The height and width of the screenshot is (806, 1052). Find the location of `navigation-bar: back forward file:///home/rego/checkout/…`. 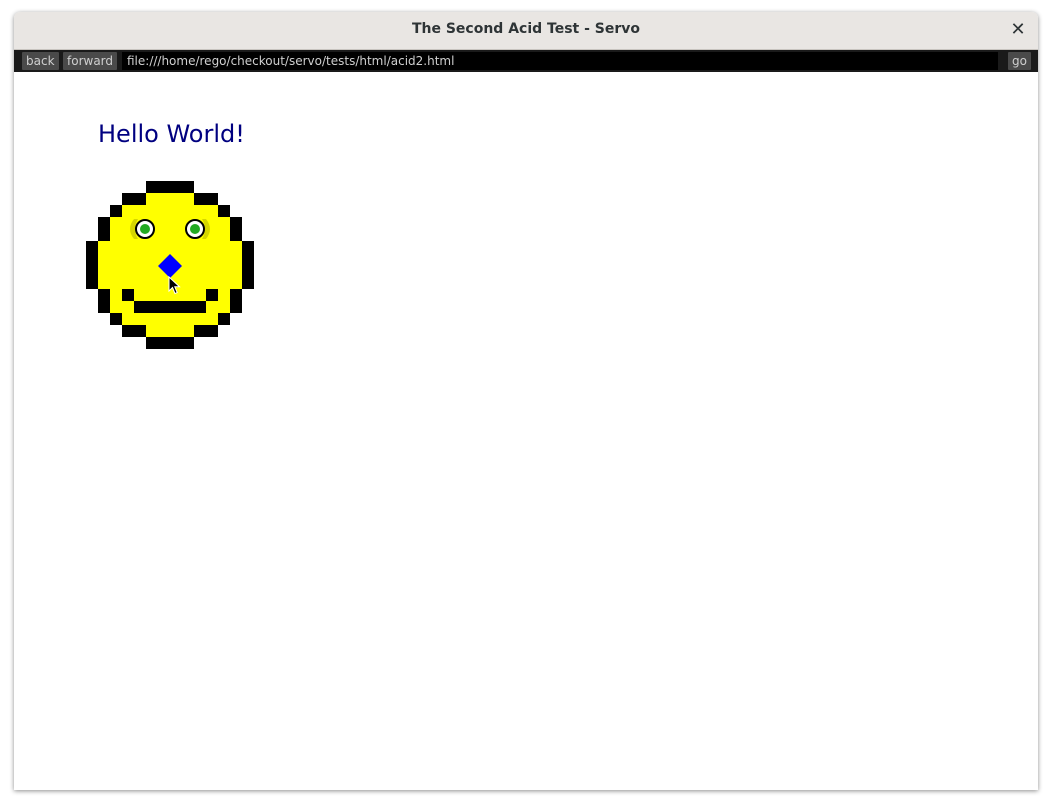

navigation-bar: back forward file:///home/rego/checkout/… is located at coordinates (526, 61).